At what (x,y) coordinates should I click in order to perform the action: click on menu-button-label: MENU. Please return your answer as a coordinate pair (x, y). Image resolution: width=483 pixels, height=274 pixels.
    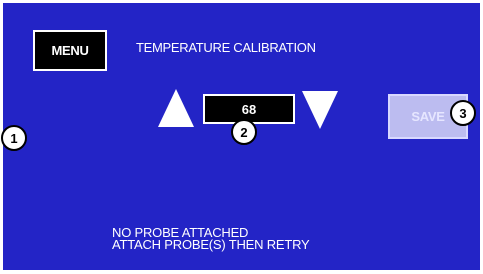
    Looking at the image, I should click on (70, 50).